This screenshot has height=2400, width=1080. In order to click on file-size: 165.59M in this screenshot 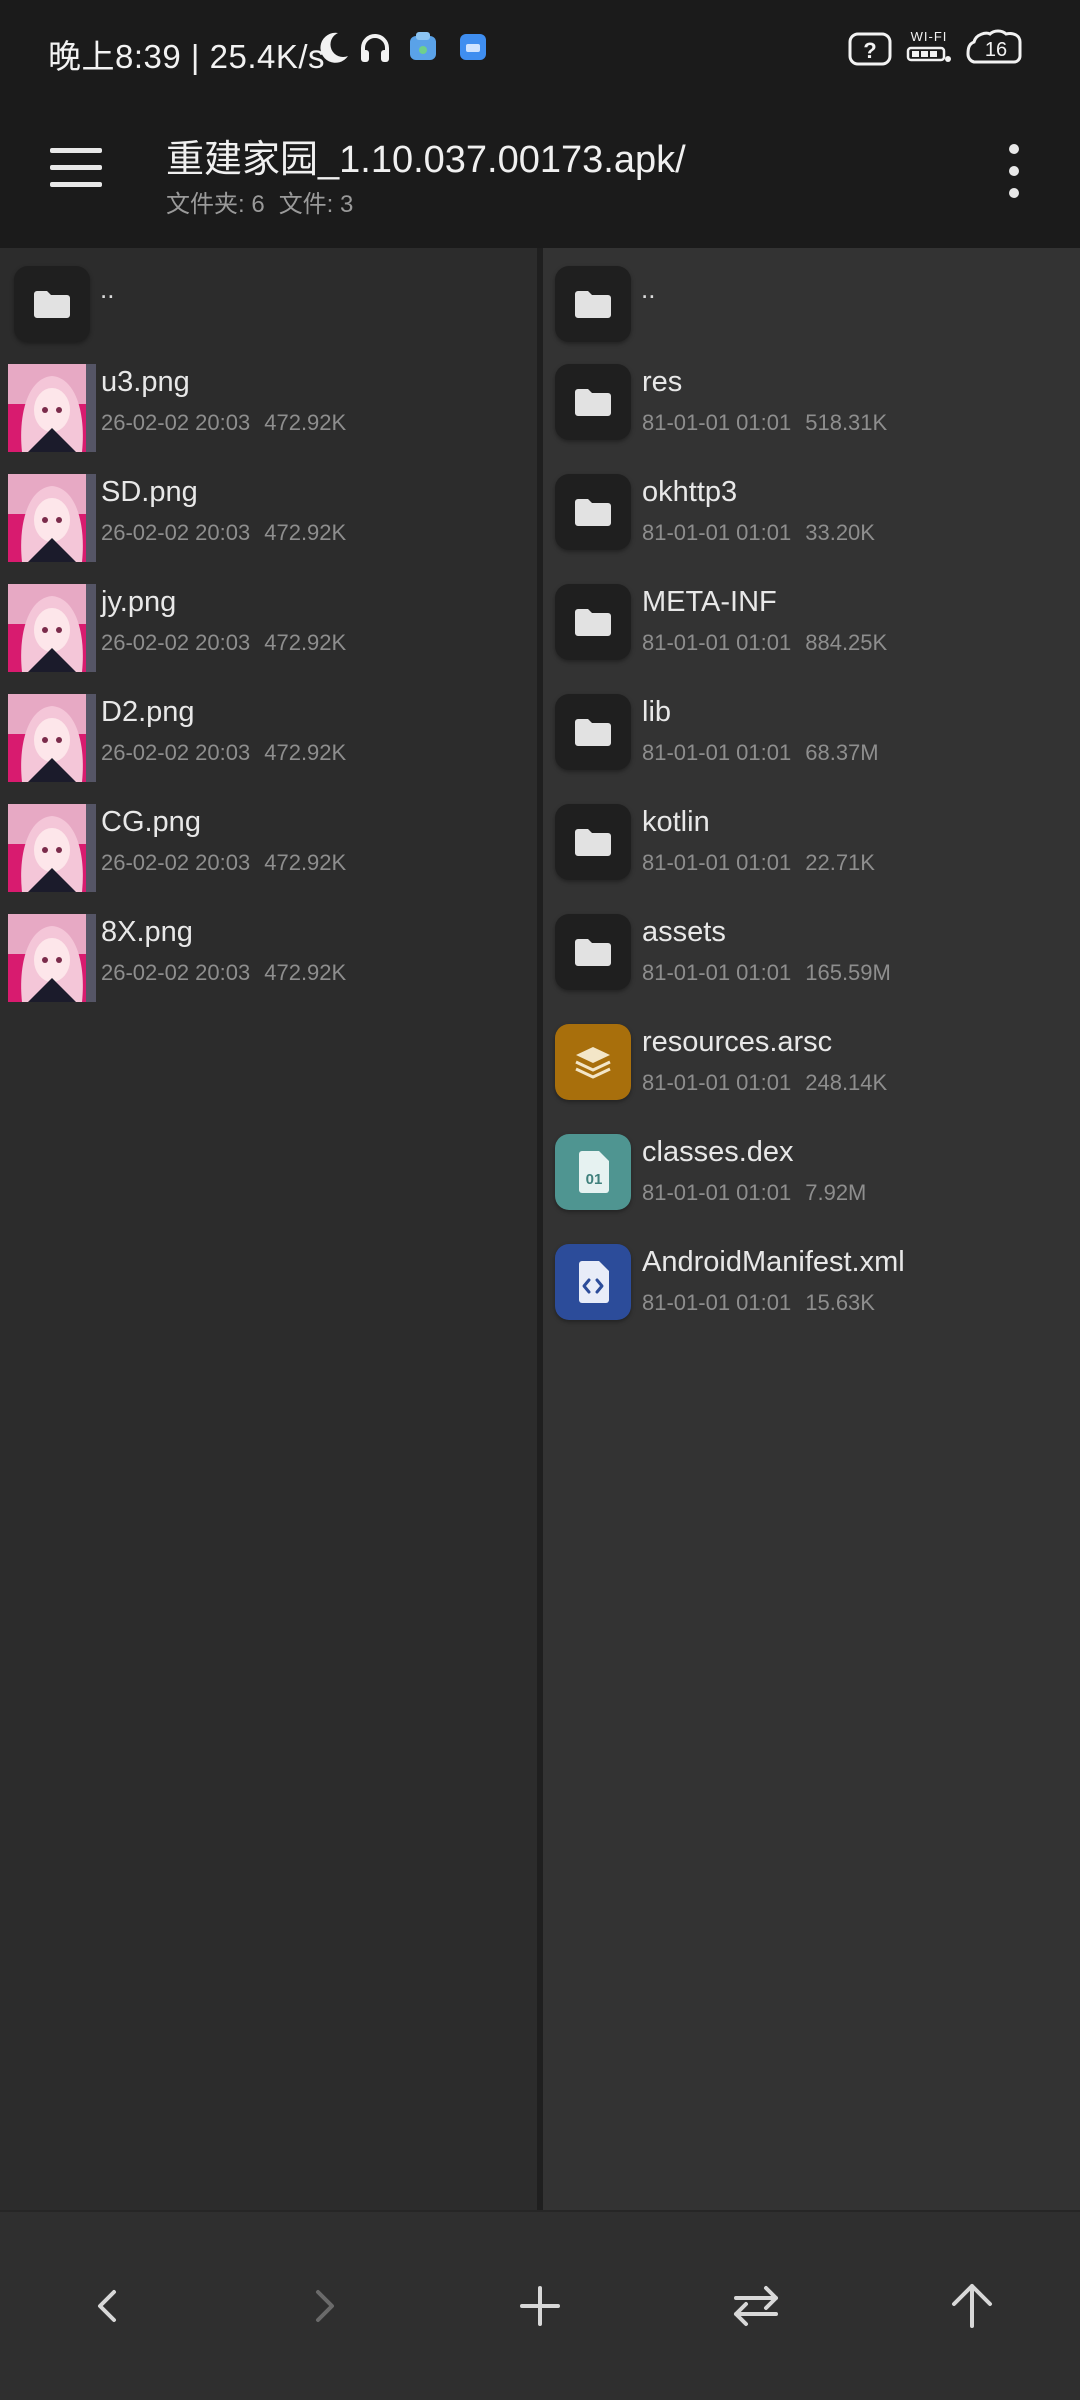, I will do `click(848, 972)`.